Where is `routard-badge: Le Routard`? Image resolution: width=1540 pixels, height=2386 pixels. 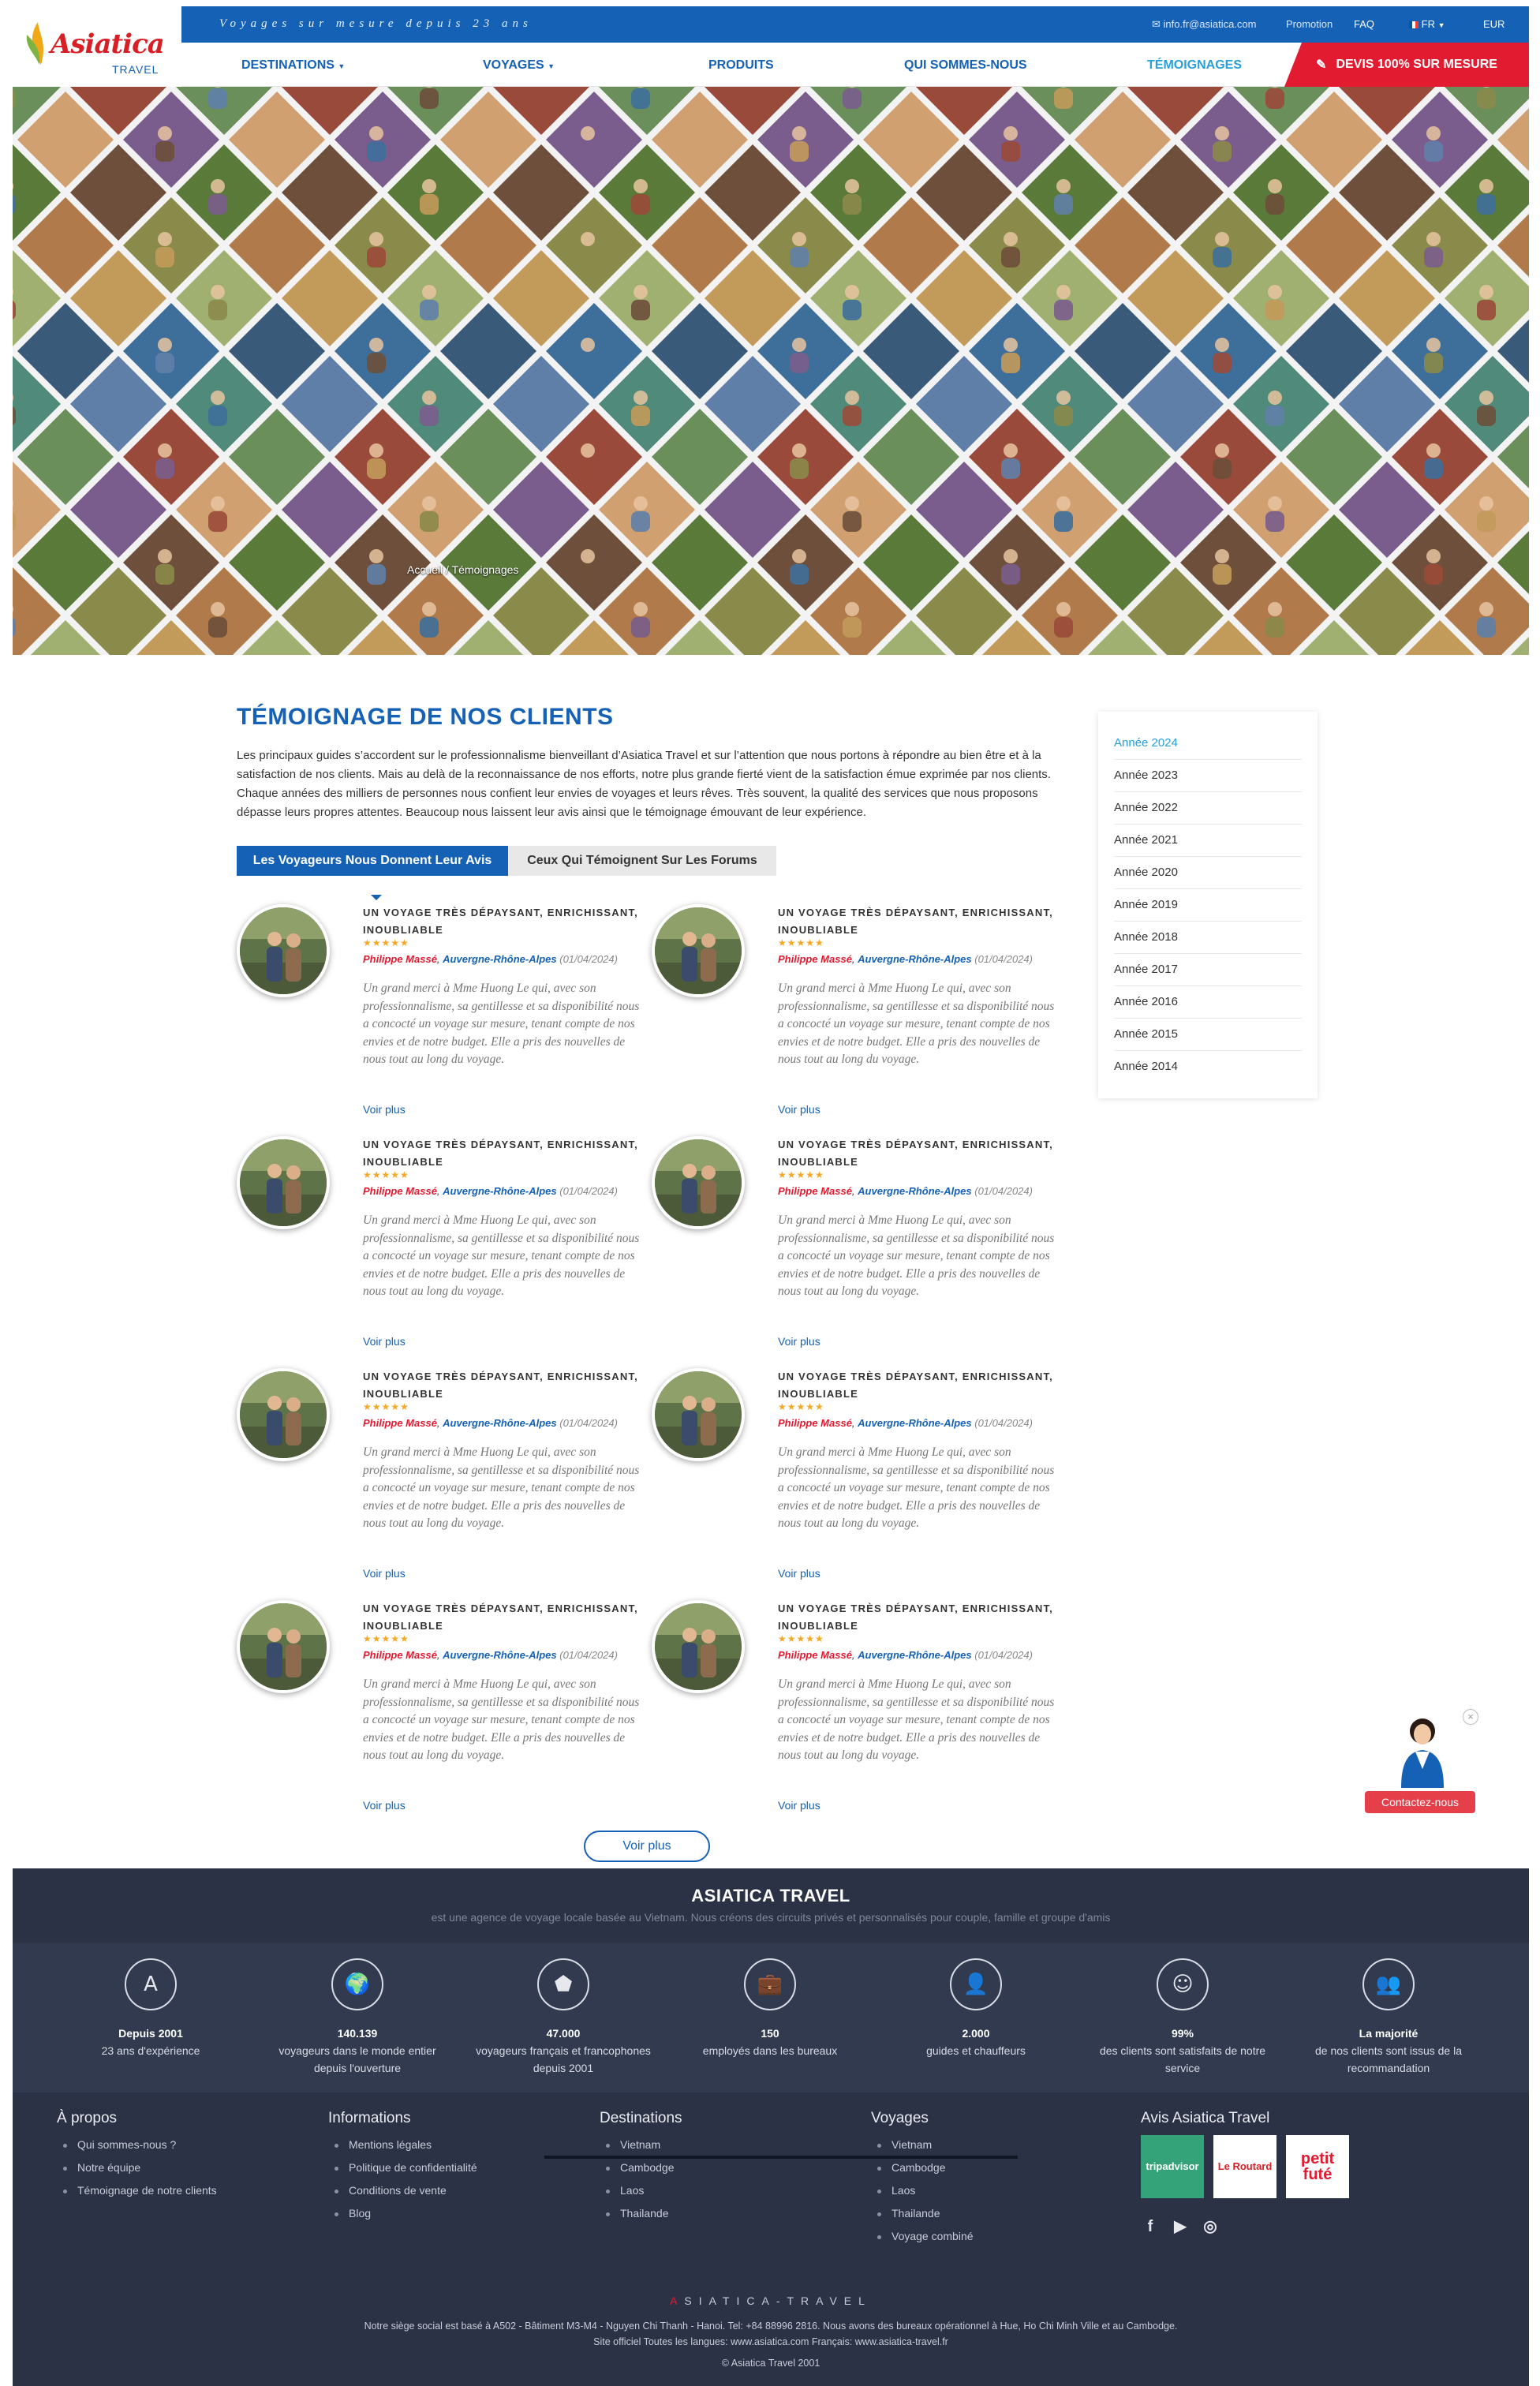
routard-badge: Le Routard is located at coordinates (1244, 2166).